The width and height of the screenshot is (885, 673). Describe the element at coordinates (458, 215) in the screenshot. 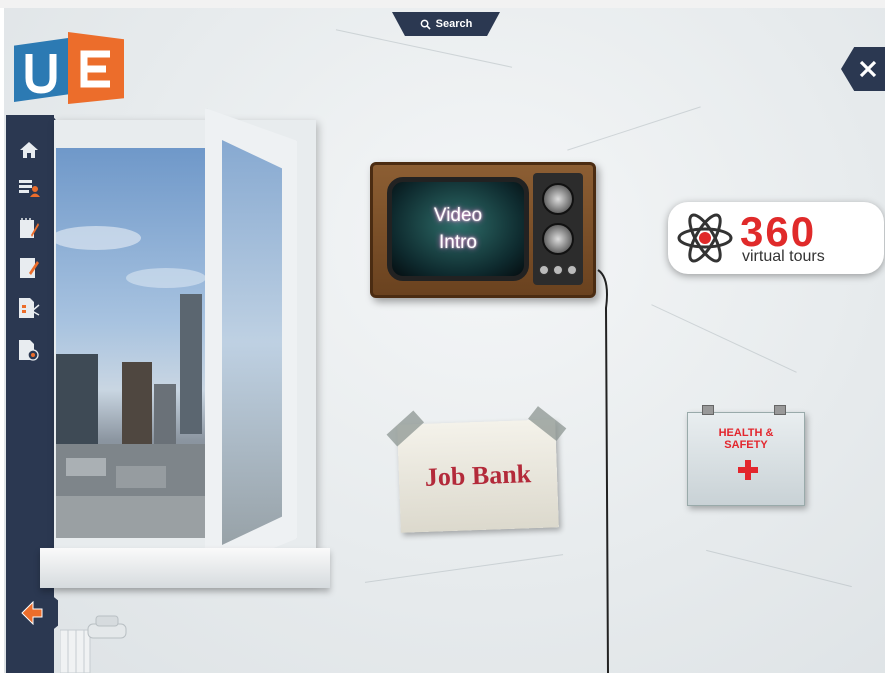

I see `tv-title-line1: Video` at that location.